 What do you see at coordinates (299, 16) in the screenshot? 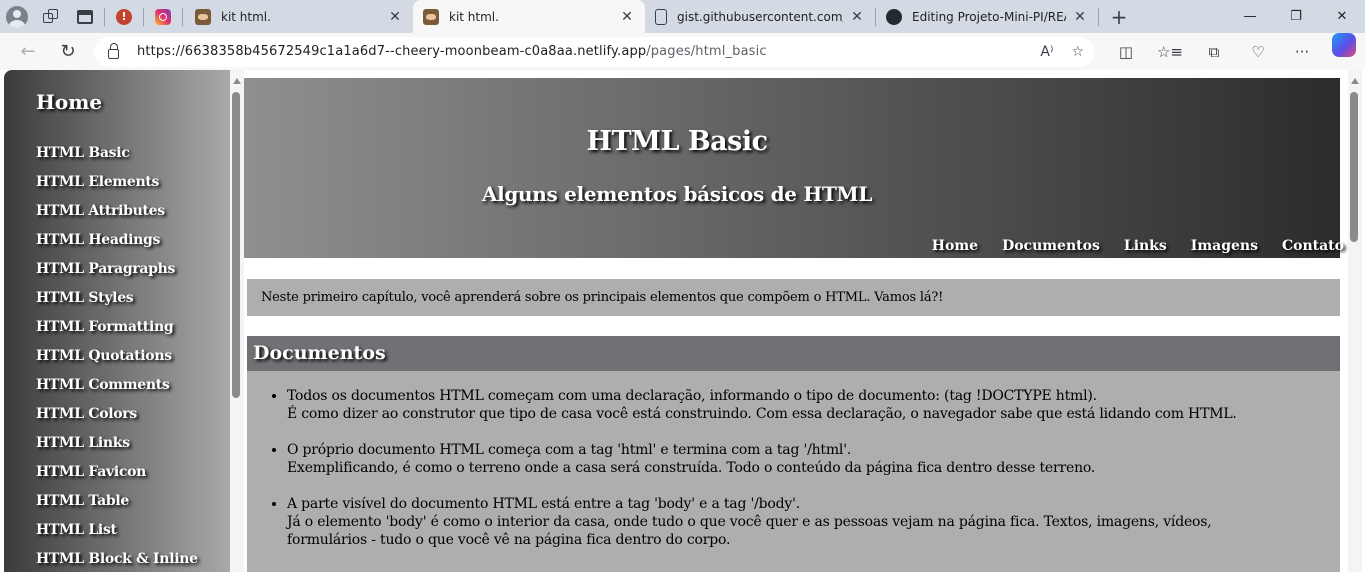
I see `browser-tab: kit html. ✕` at bounding box center [299, 16].